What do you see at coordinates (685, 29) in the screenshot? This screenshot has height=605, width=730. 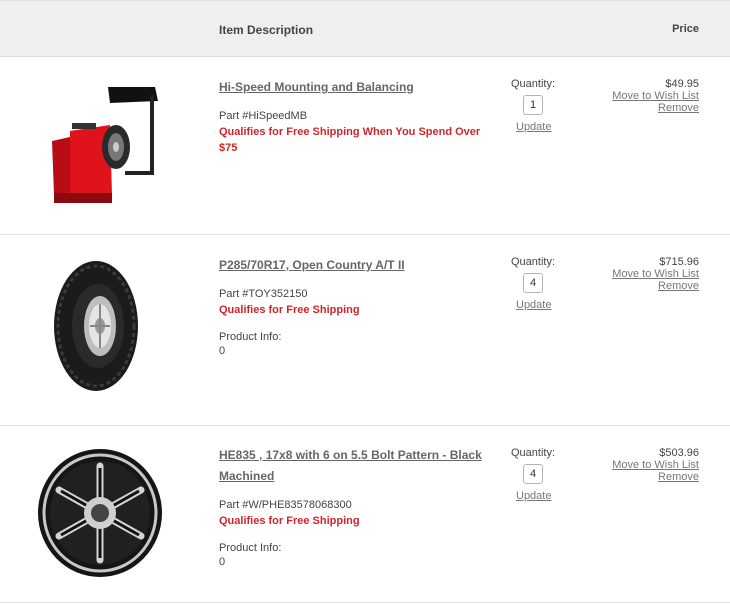 I see `price-header: Price` at bounding box center [685, 29].